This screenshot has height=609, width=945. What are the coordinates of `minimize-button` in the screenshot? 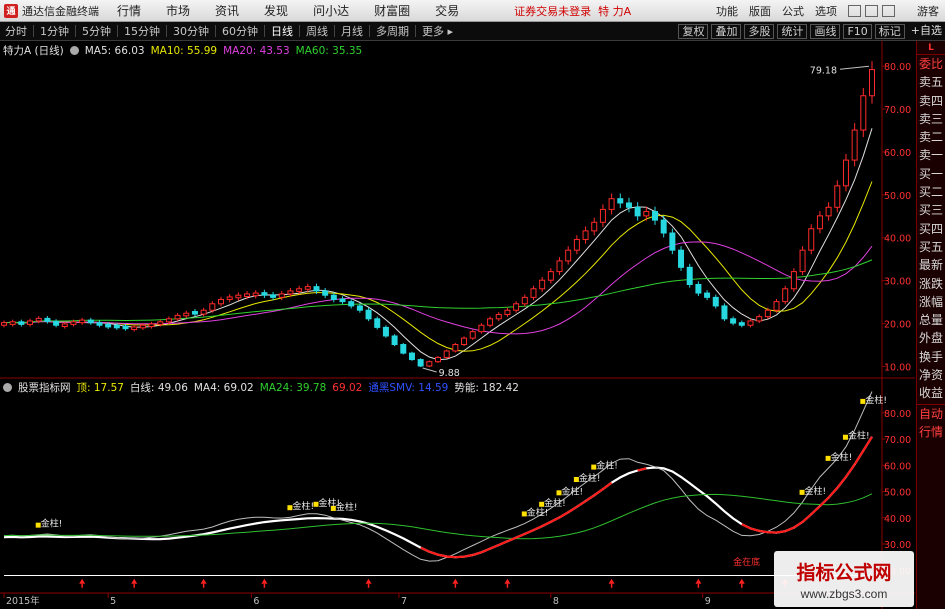 It's located at (854, 11).